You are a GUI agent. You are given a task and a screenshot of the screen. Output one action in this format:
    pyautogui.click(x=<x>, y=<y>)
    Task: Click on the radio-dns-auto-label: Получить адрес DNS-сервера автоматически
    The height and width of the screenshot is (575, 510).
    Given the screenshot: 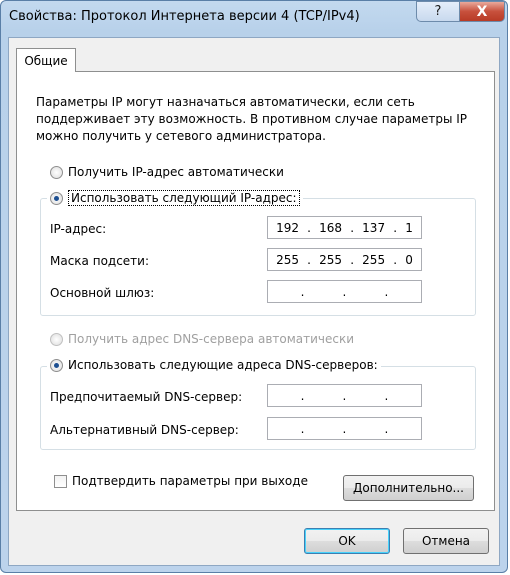 What is the action you would take?
    pyautogui.click(x=211, y=339)
    